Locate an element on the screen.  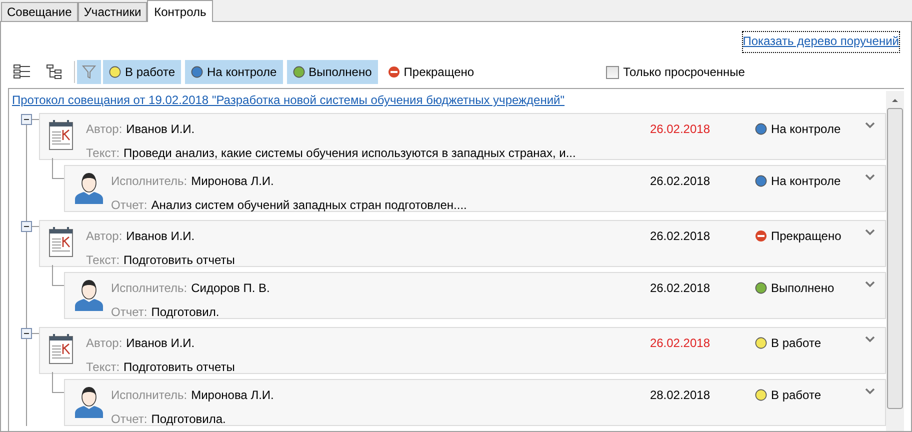
status-filter-button: Выполнено is located at coordinates (332, 72).